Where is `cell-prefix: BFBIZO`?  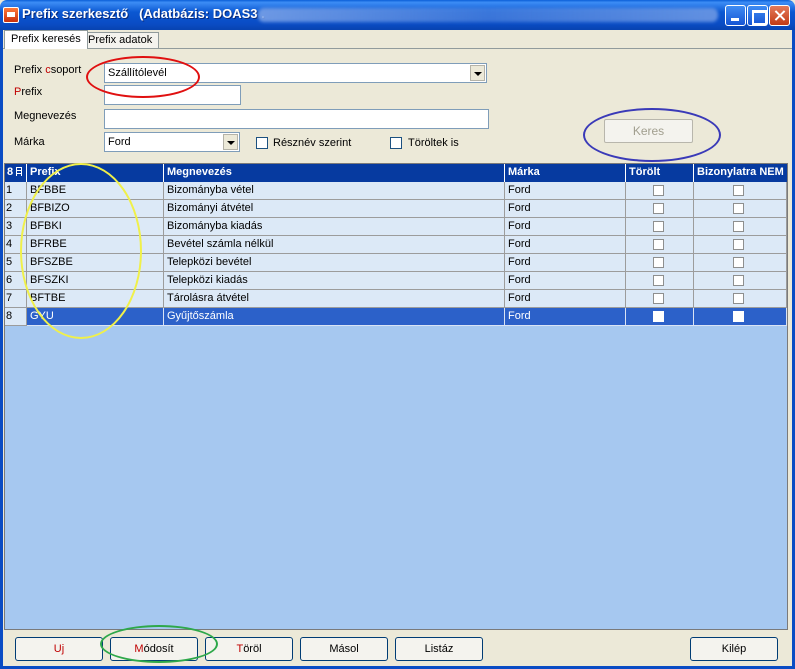
cell-prefix: BFBIZO is located at coordinates (95, 209).